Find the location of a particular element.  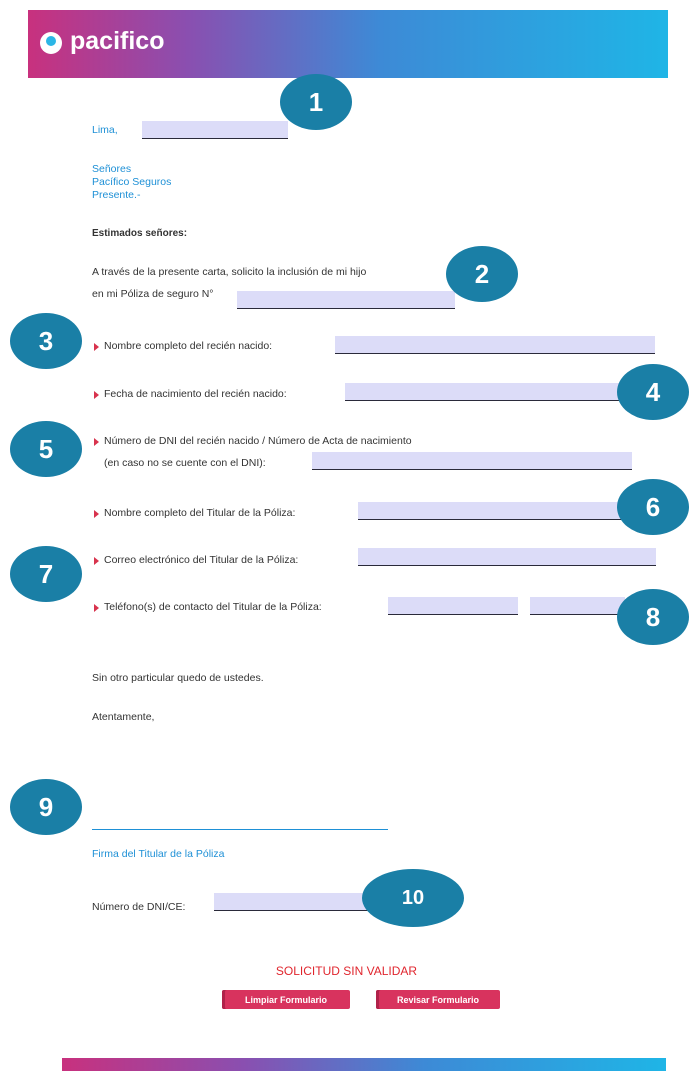

dni-label-line2: (en caso no se cuente con el DNI): is located at coordinates (185, 463).